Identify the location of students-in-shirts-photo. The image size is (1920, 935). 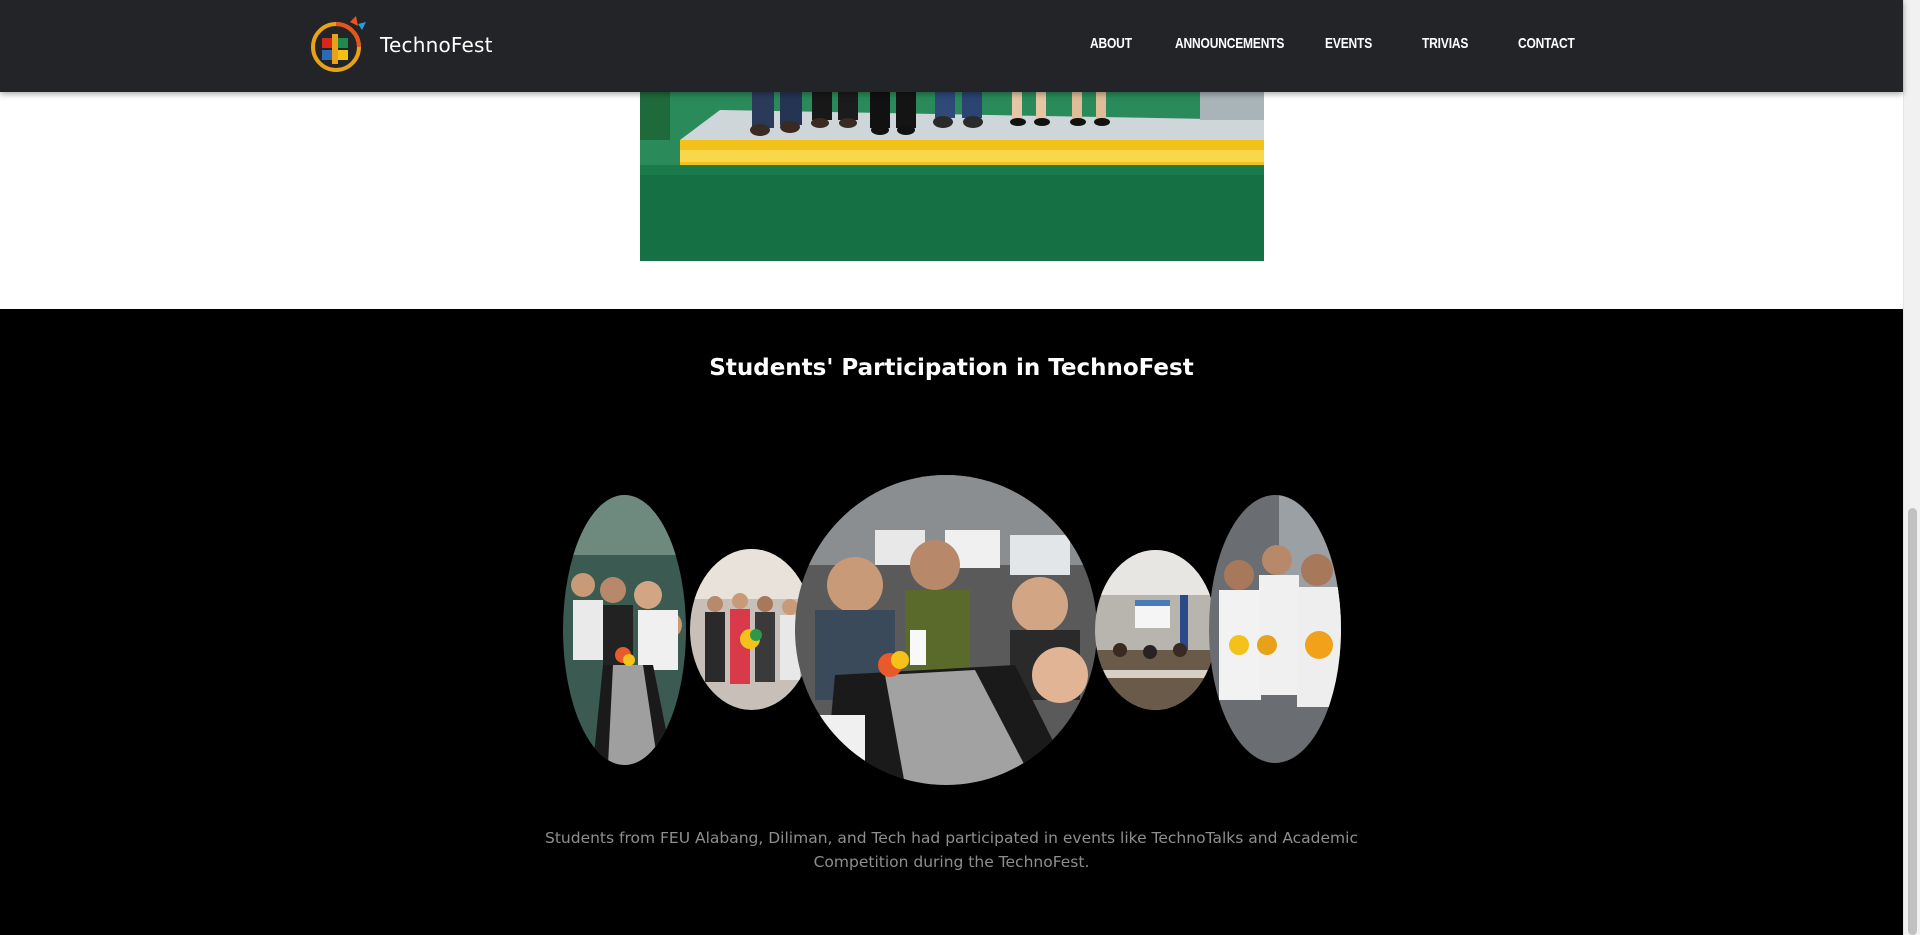
(1275, 629).